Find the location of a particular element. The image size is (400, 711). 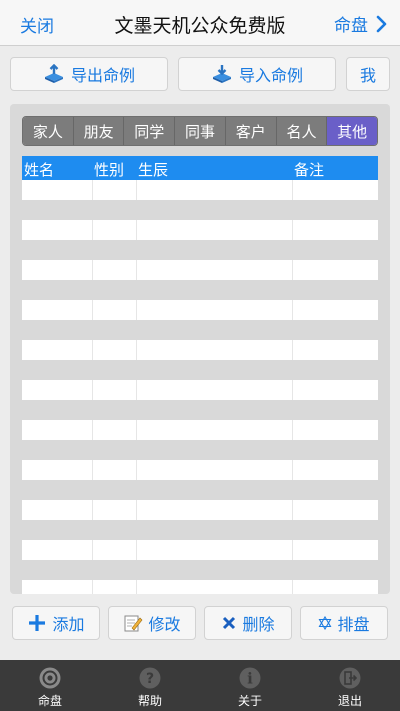

arrange-chart-button: 排盘 is located at coordinates (344, 623).